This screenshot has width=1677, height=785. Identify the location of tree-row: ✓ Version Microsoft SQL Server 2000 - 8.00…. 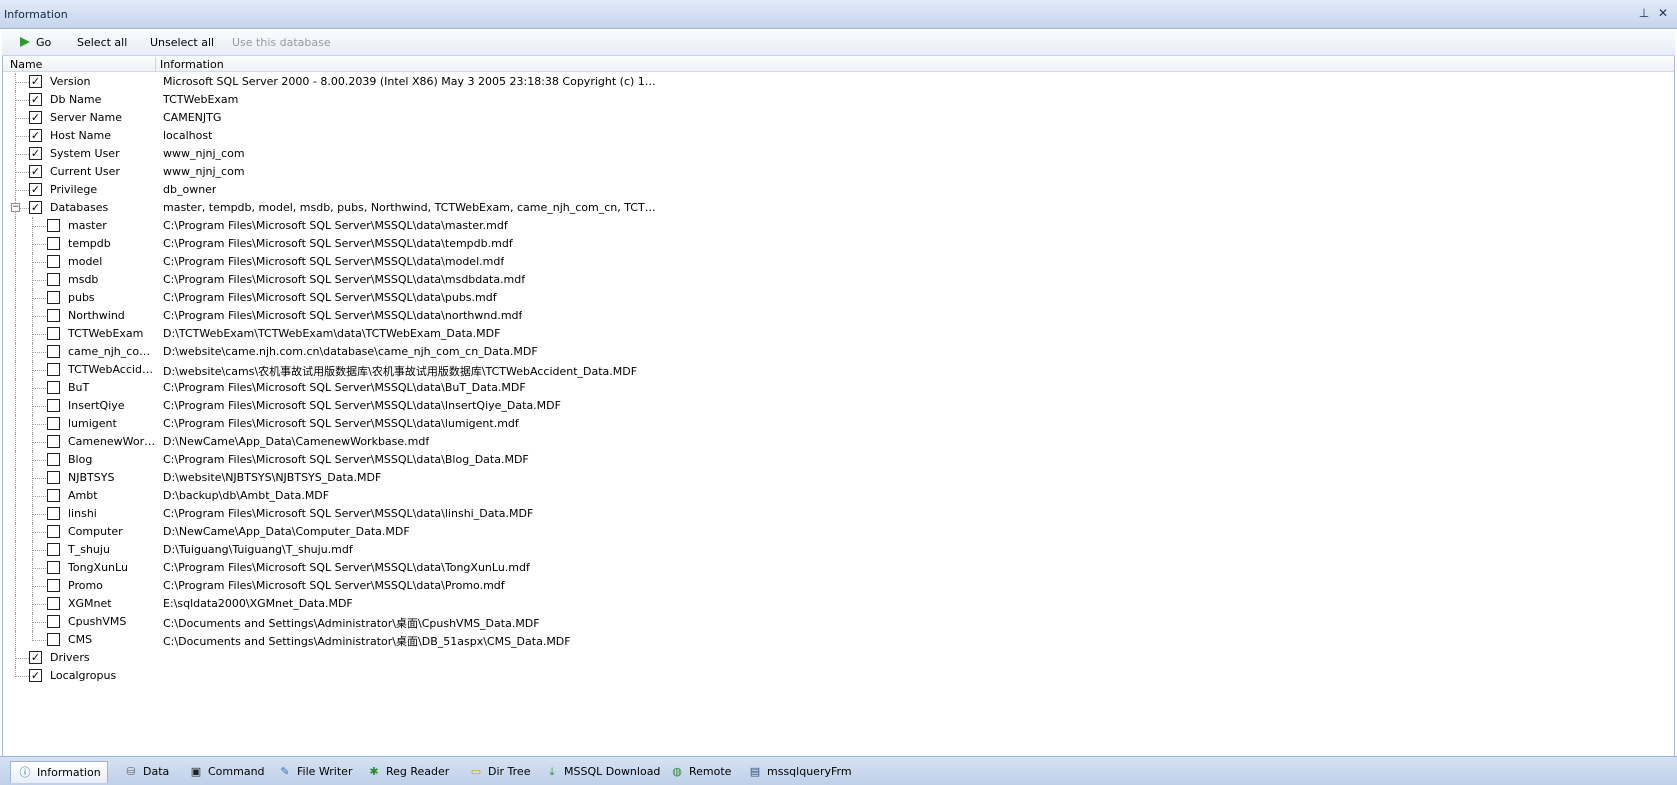
(838, 82).